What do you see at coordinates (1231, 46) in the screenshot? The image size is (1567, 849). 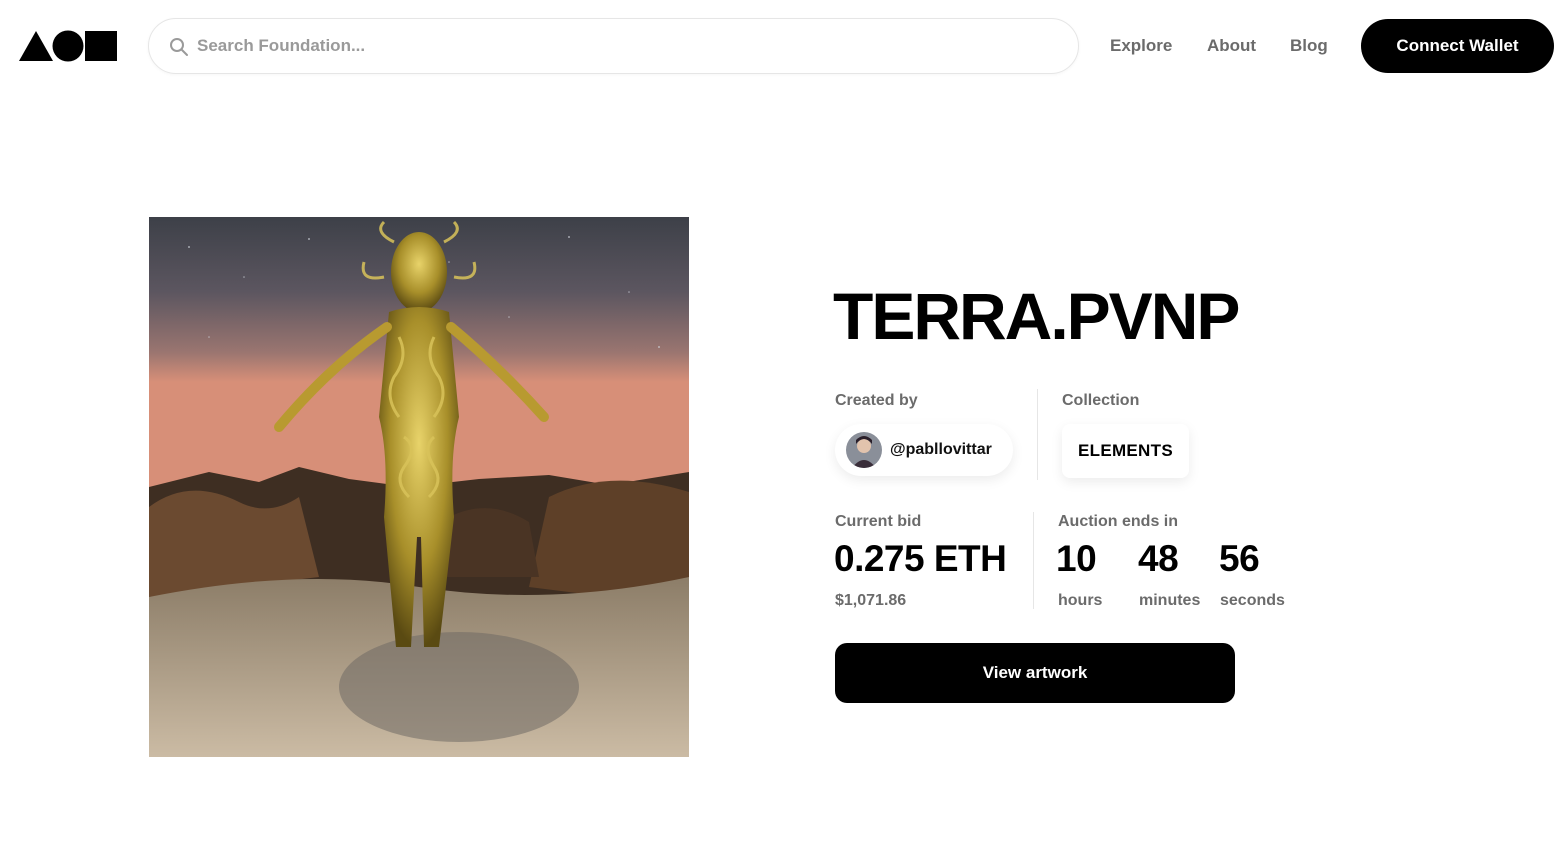 I see `nav-about: About` at bounding box center [1231, 46].